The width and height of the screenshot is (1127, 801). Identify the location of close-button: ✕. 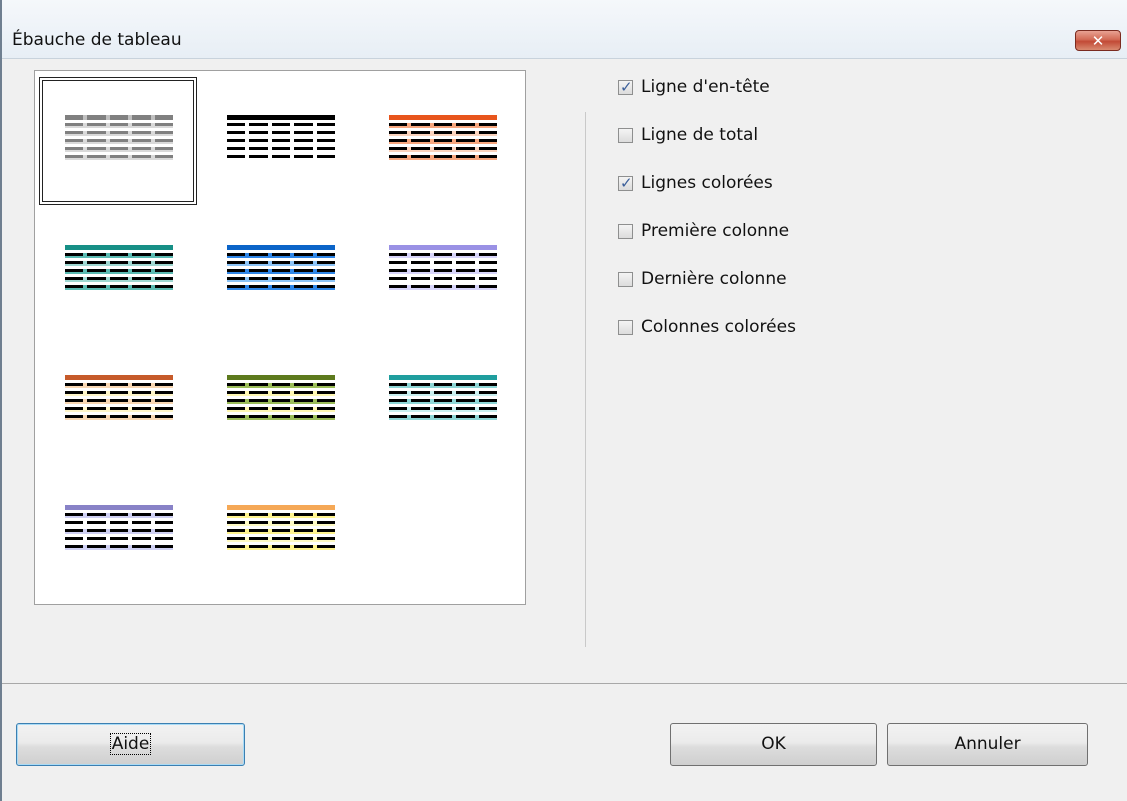
(1098, 40).